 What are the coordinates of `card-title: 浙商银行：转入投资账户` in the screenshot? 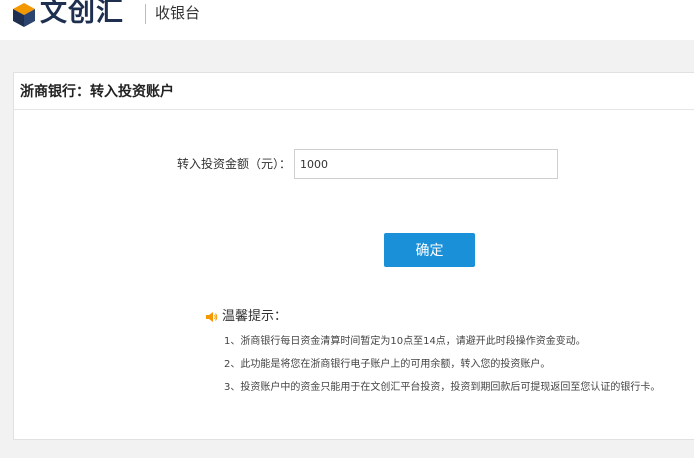 It's located at (97, 92).